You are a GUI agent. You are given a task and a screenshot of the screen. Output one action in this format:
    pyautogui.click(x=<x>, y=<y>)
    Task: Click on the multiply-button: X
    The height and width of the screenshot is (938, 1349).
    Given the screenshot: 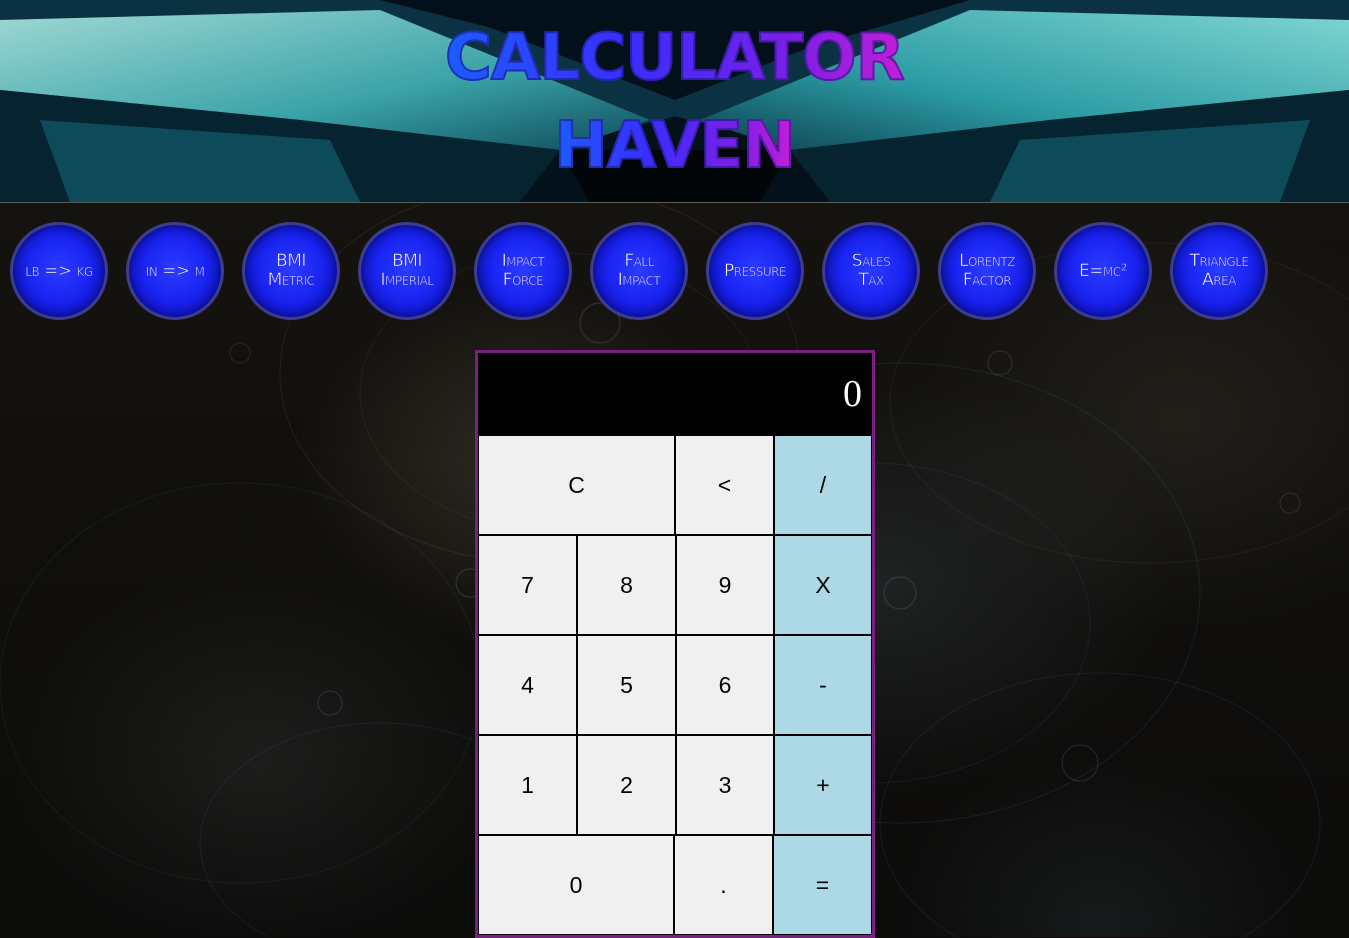 What is the action you would take?
    pyautogui.click(x=823, y=585)
    